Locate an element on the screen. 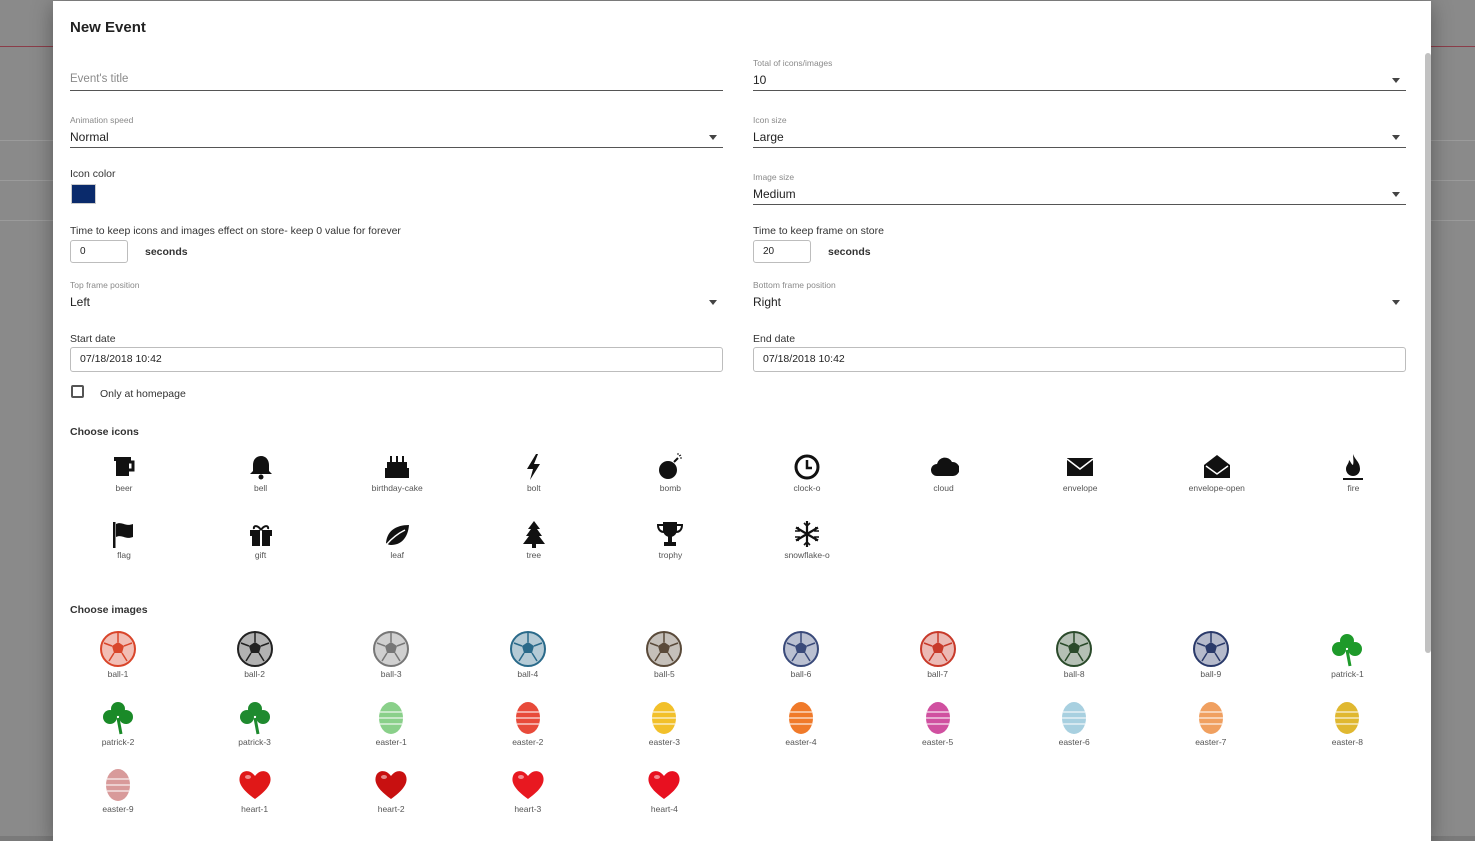 This screenshot has height=841, width=1475. image-option-easter-5: easter-5 is located at coordinates (938, 722).